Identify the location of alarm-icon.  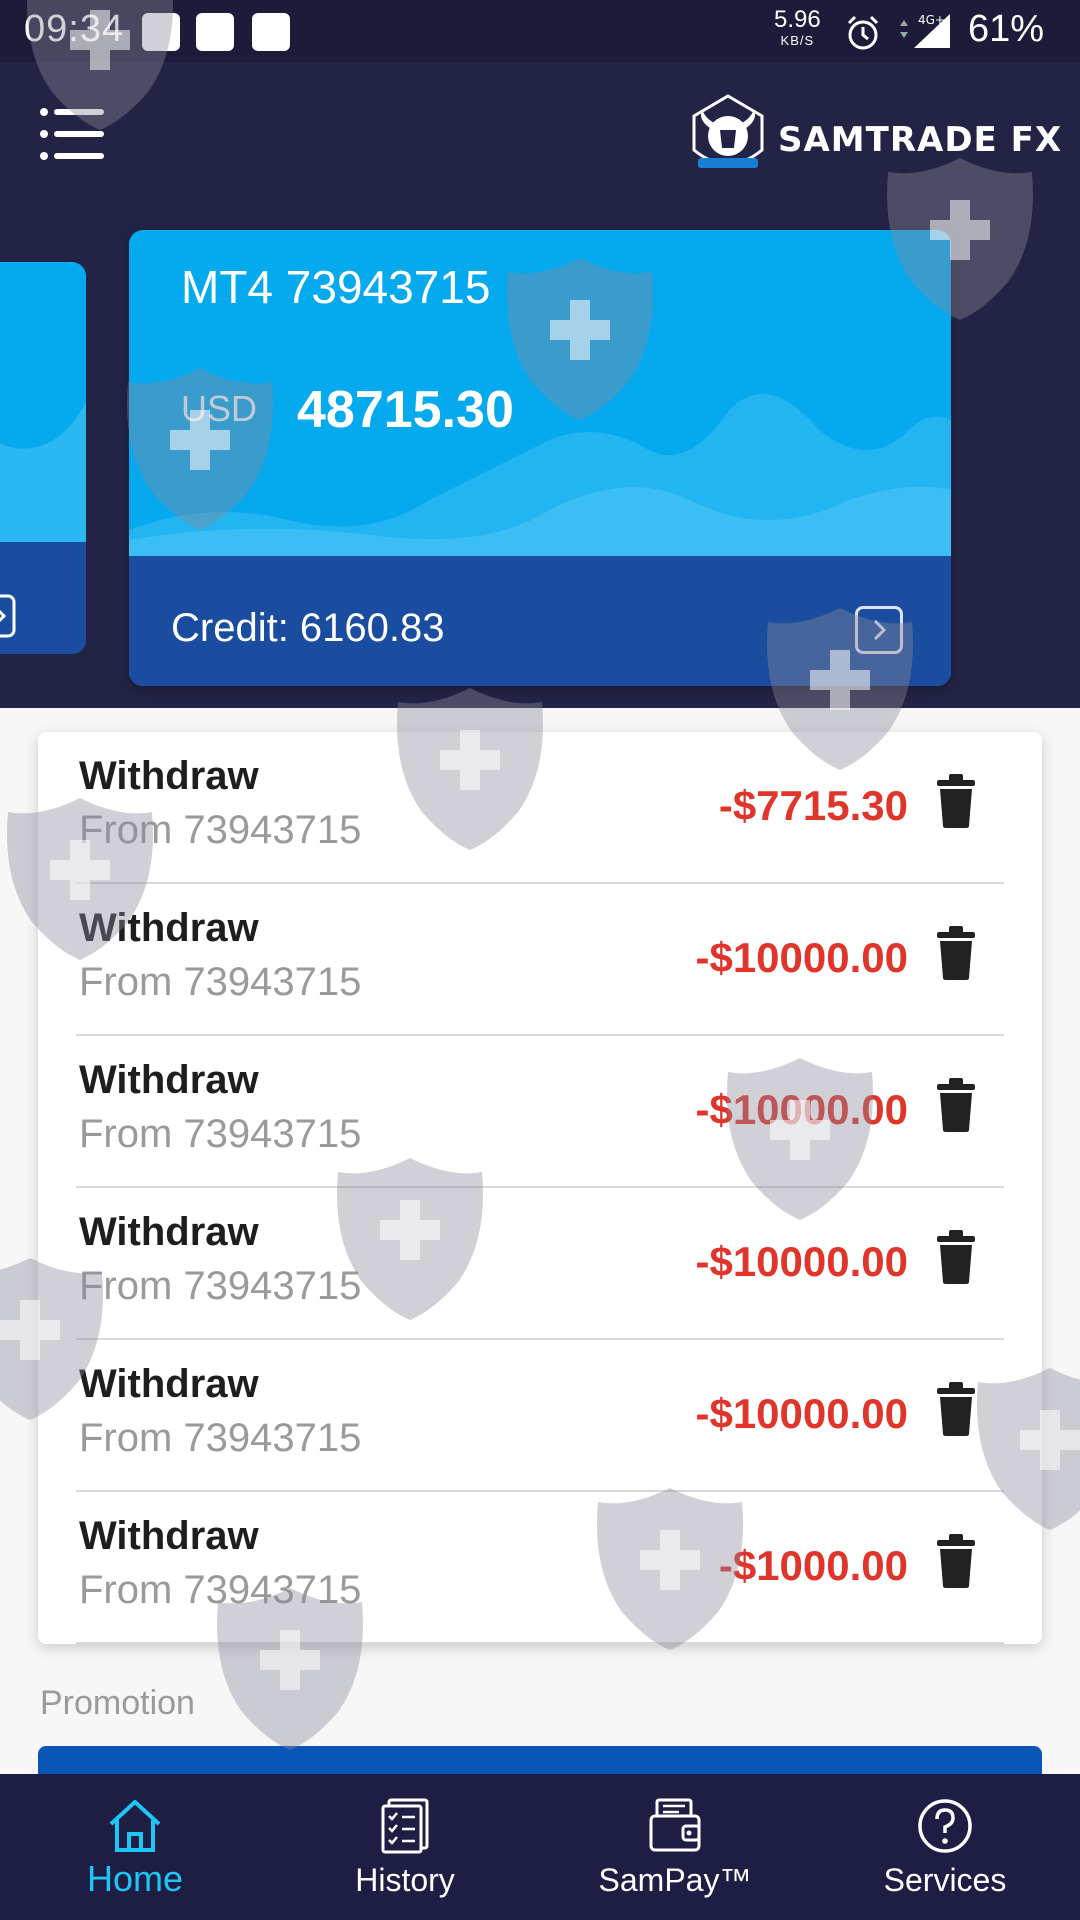
(863, 32).